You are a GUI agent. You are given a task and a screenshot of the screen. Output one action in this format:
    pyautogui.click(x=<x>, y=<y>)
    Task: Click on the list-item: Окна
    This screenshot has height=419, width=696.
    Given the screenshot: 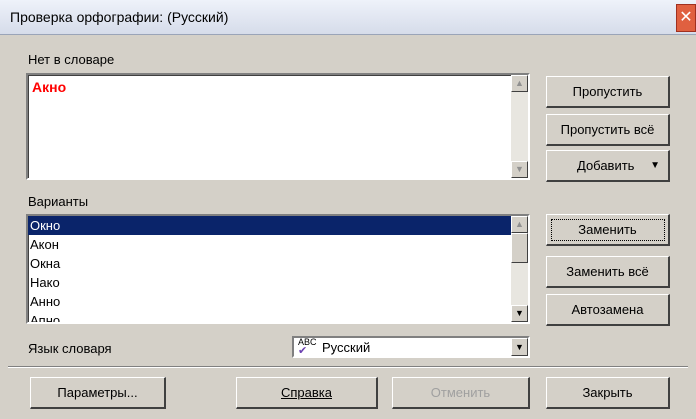 What is the action you would take?
    pyautogui.click(x=269, y=263)
    